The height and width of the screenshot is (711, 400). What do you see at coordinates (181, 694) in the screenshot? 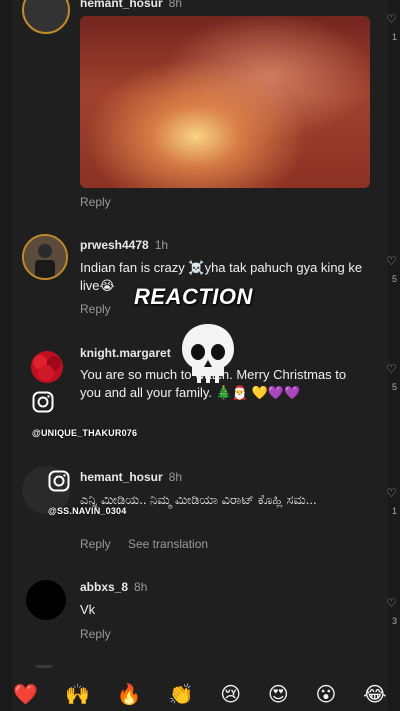
I see `clap-emoji-button: 👏` at bounding box center [181, 694].